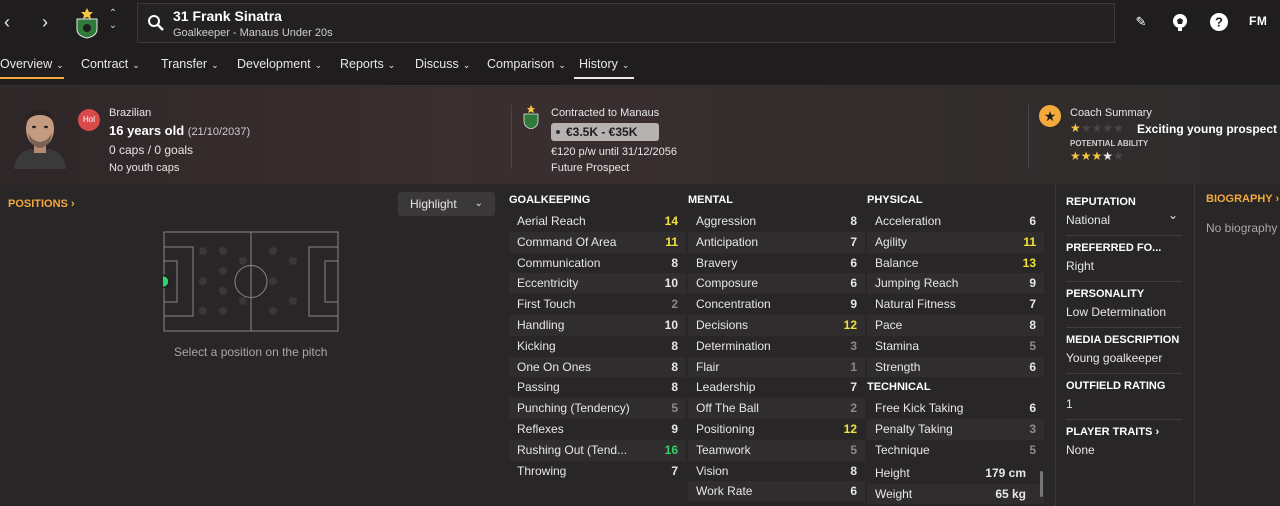 This screenshot has width=1280, height=506. Describe the element at coordinates (1041, 484) in the screenshot. I see `scrollbar` at that location.